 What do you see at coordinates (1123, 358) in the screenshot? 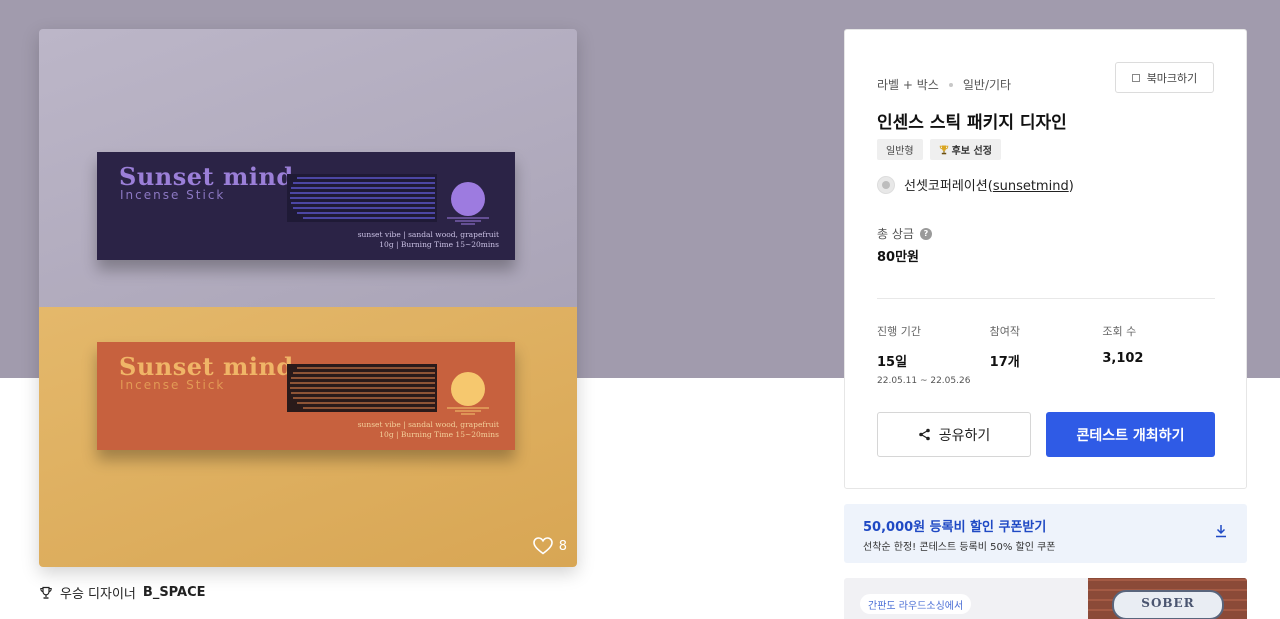
I see `stat-value: 3,102` at bounding box center [1123, 358].